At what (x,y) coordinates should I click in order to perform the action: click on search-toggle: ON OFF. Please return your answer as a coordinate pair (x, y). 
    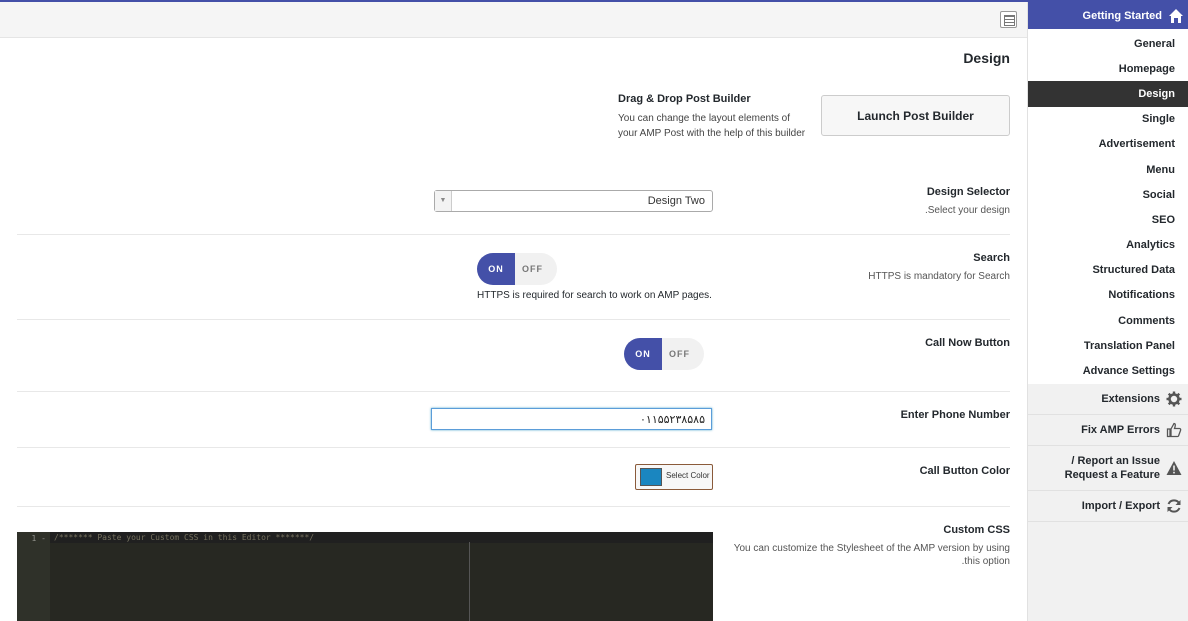
    Looking at the image, I should click on (517, 269).